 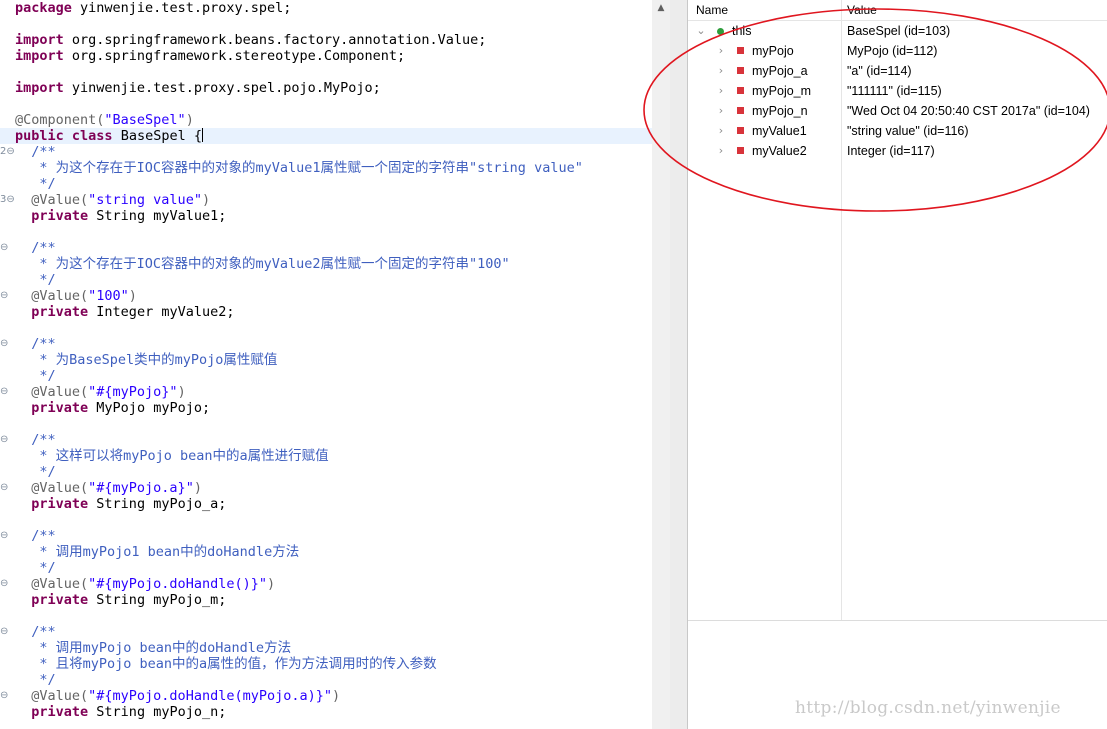 I want to click on code-line: 2⊖ /**, so click(x=326, y=152).